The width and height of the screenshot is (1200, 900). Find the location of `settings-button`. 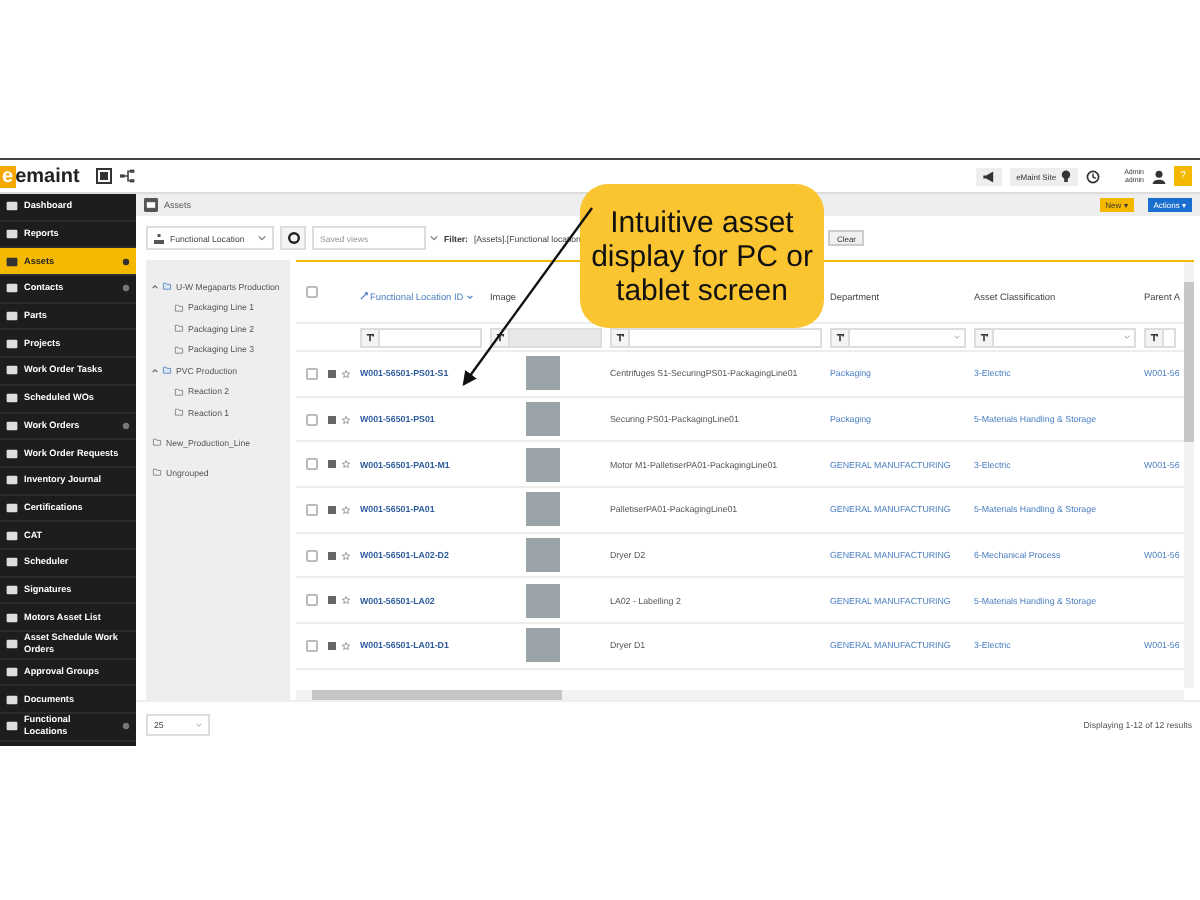

settings-button is located at coordinates (293, 238).